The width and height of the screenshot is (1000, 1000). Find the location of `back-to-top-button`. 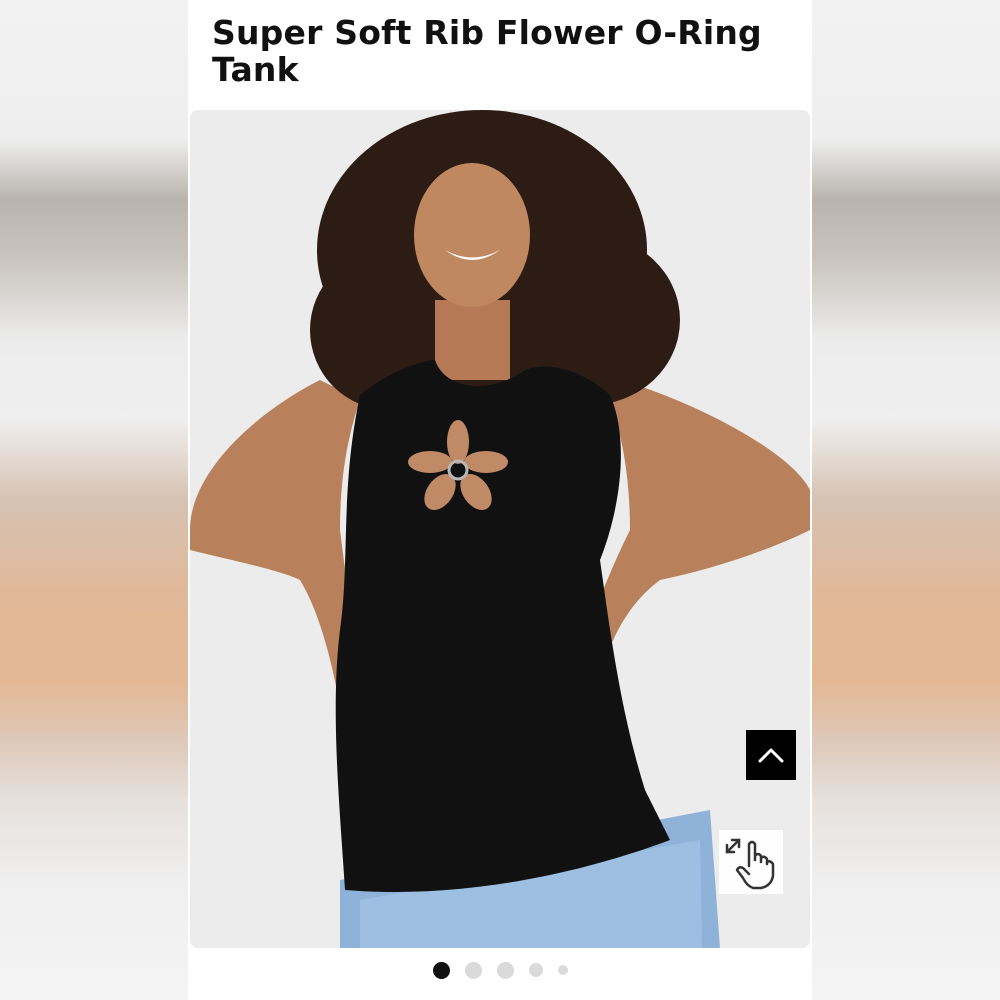

back-to-top-button is located at coordinates (771, 755).